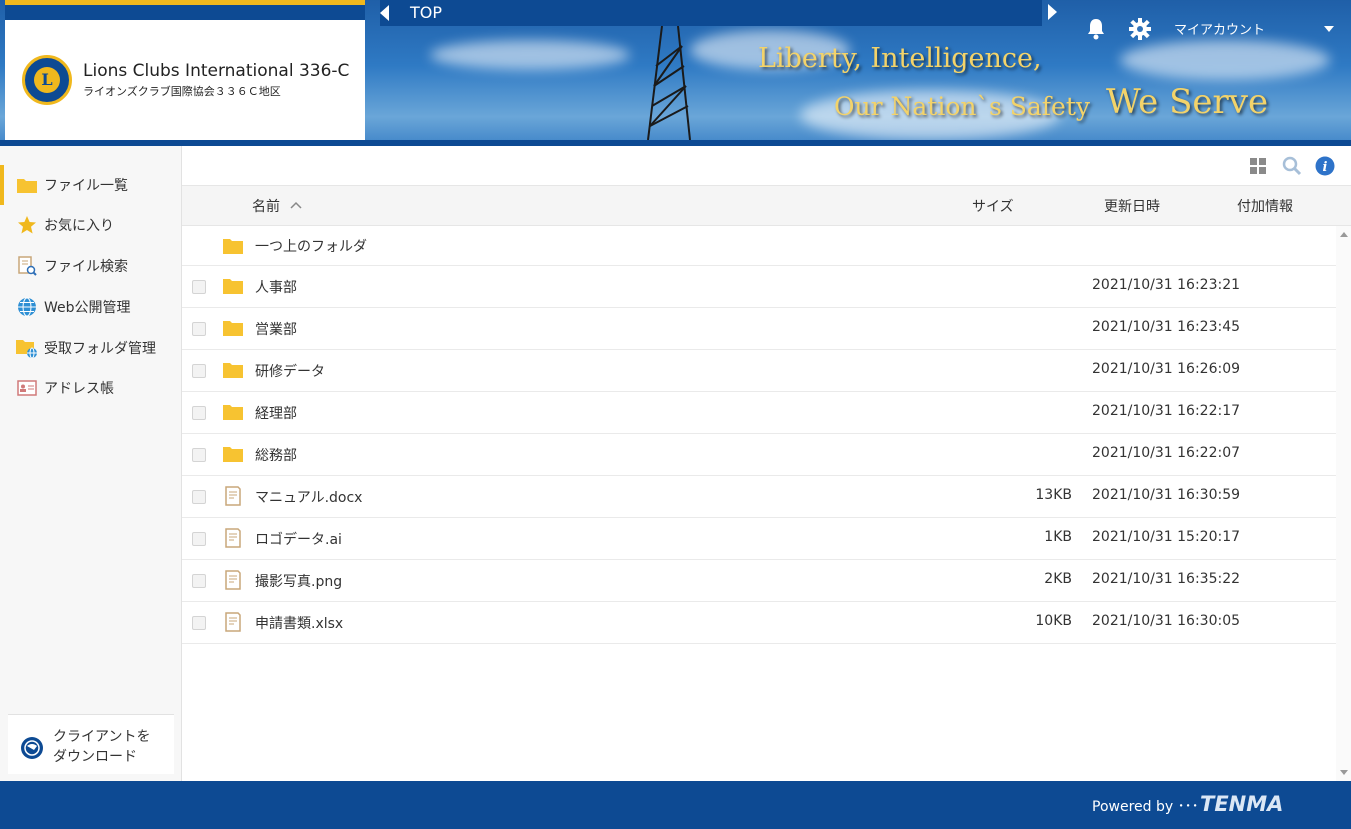 This screenshot has height=829, width=1351. Describe the element at coordinates (308, 497) in the screenshot. I see `file-name: マニュアル.docx` at that location.